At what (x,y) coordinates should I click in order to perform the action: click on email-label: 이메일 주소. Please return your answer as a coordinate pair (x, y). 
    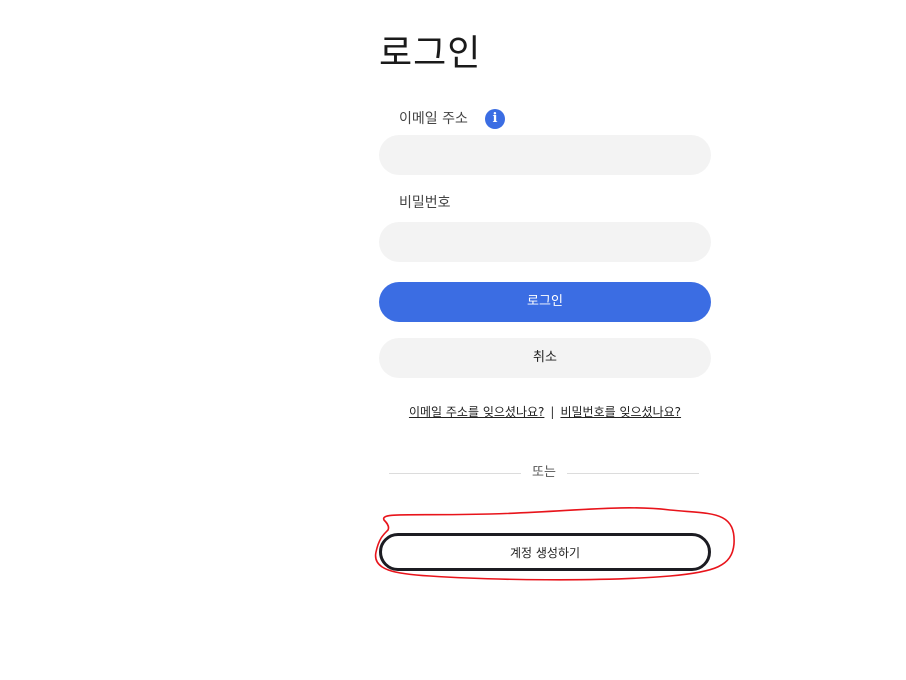
    Looking at the image, I should click on (433, 119).